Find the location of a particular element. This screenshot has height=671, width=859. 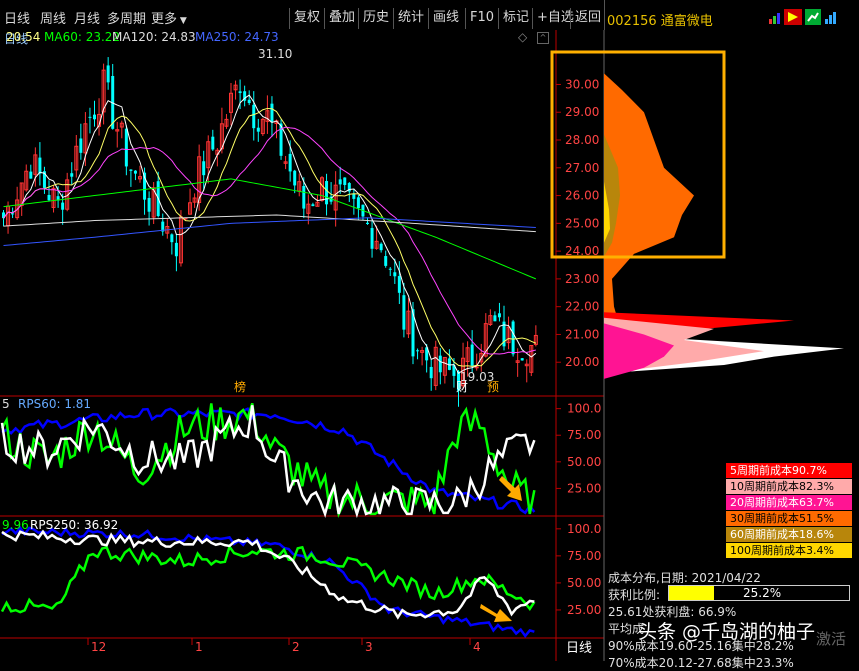

rps-line-blue is located at coordinates (268, 581).